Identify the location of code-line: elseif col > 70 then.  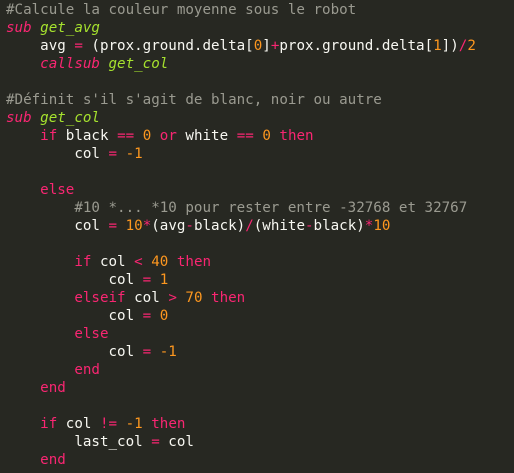
(257, 298).